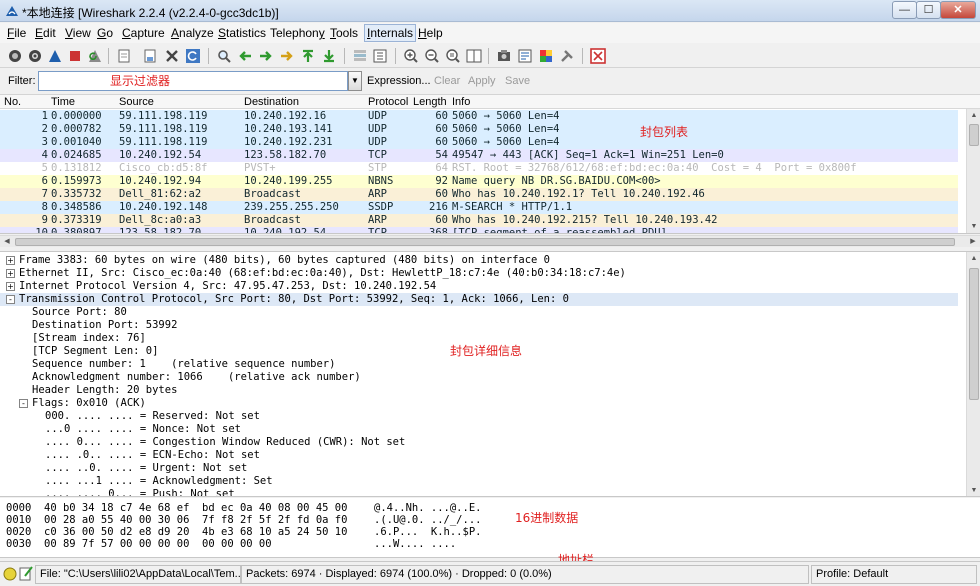 The image size is (980, 586). Describe the element at coordinates (78, 33) in the screenshot. I see `menu-view: View` at that location.